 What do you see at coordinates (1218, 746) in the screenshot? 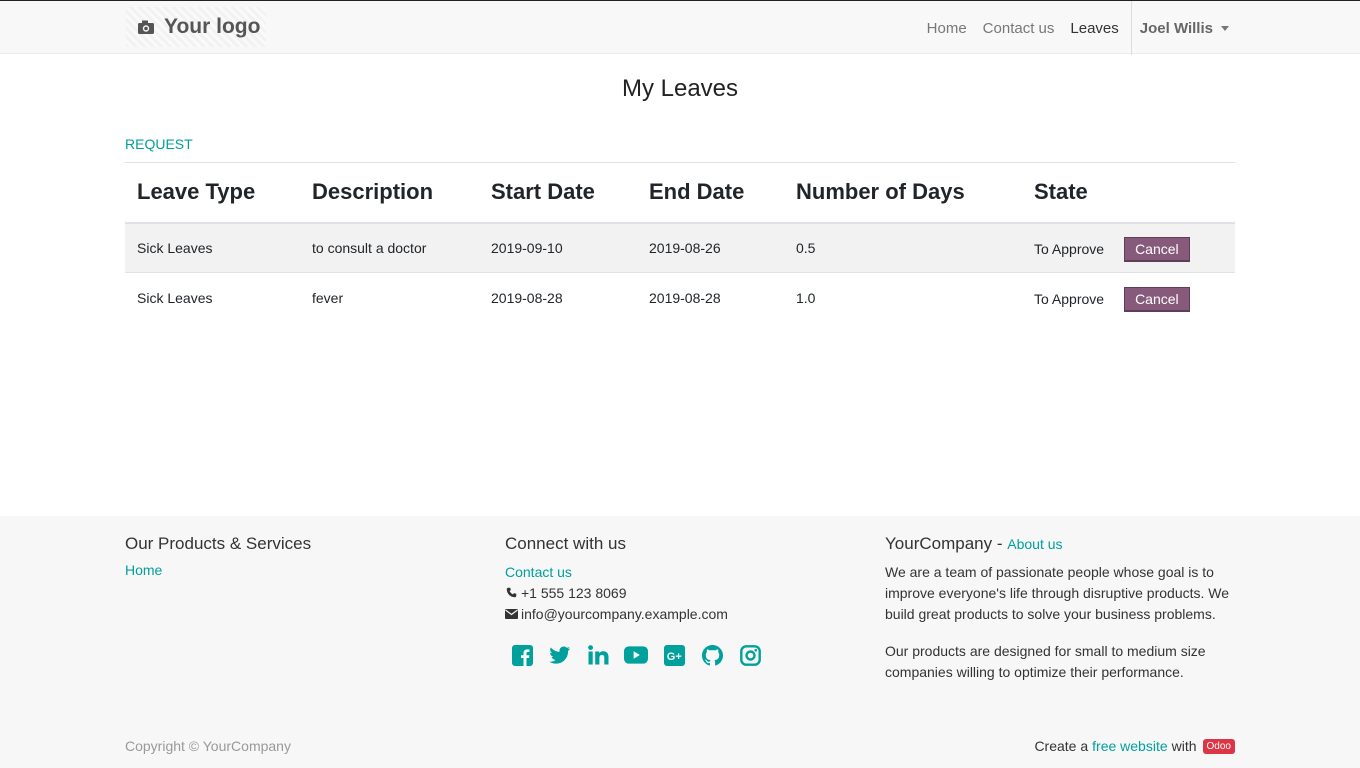
I see `odoo-badge: Odoo` at bounding box center [1218, 746].